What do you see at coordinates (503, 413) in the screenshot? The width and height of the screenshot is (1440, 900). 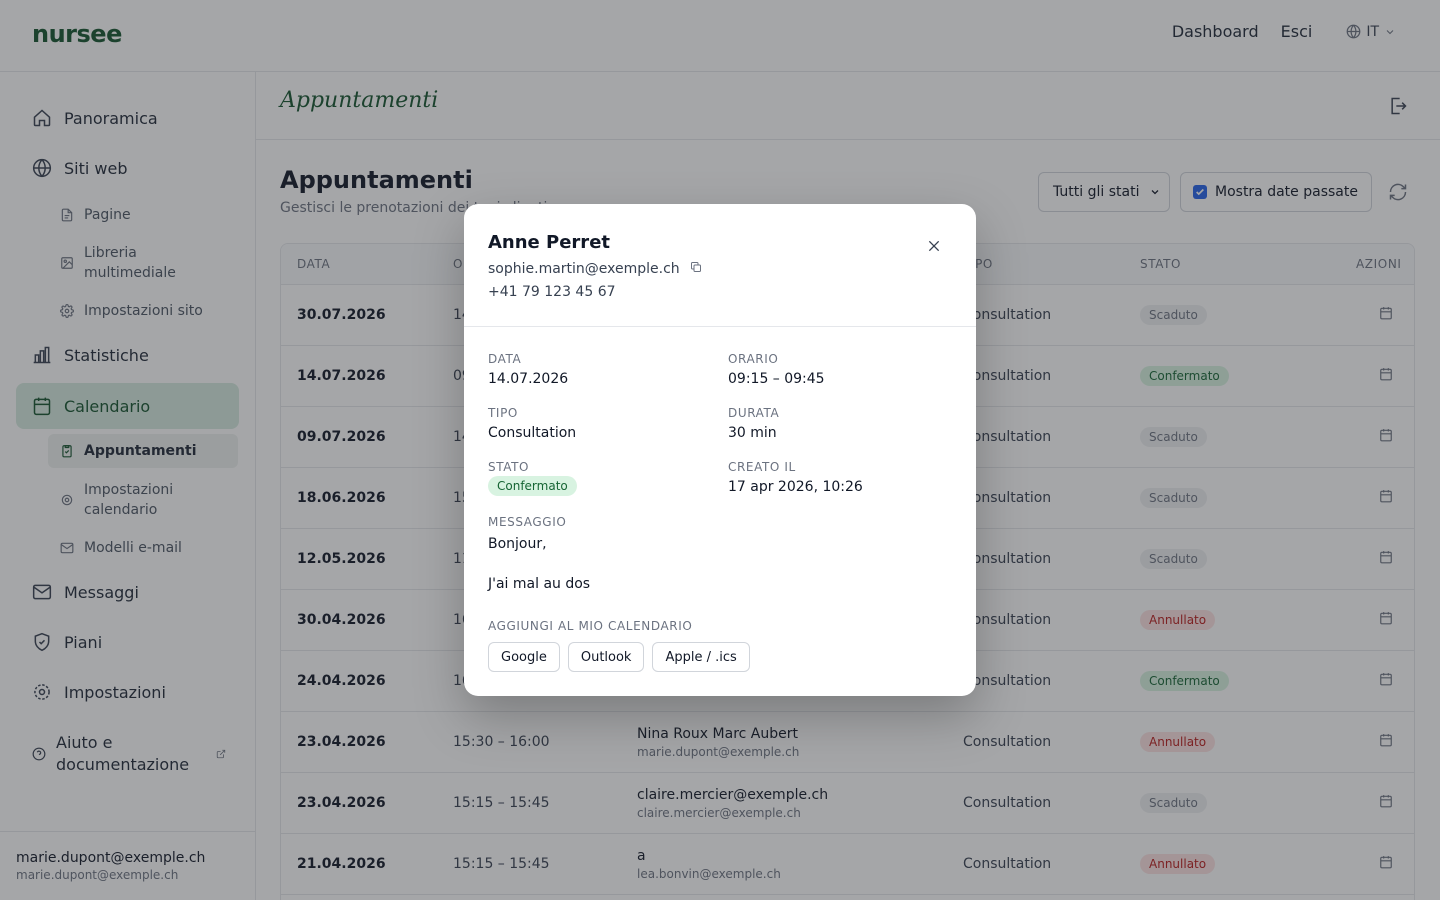 I see `label-tipo: TIPO` at bounding box center [503, 413].